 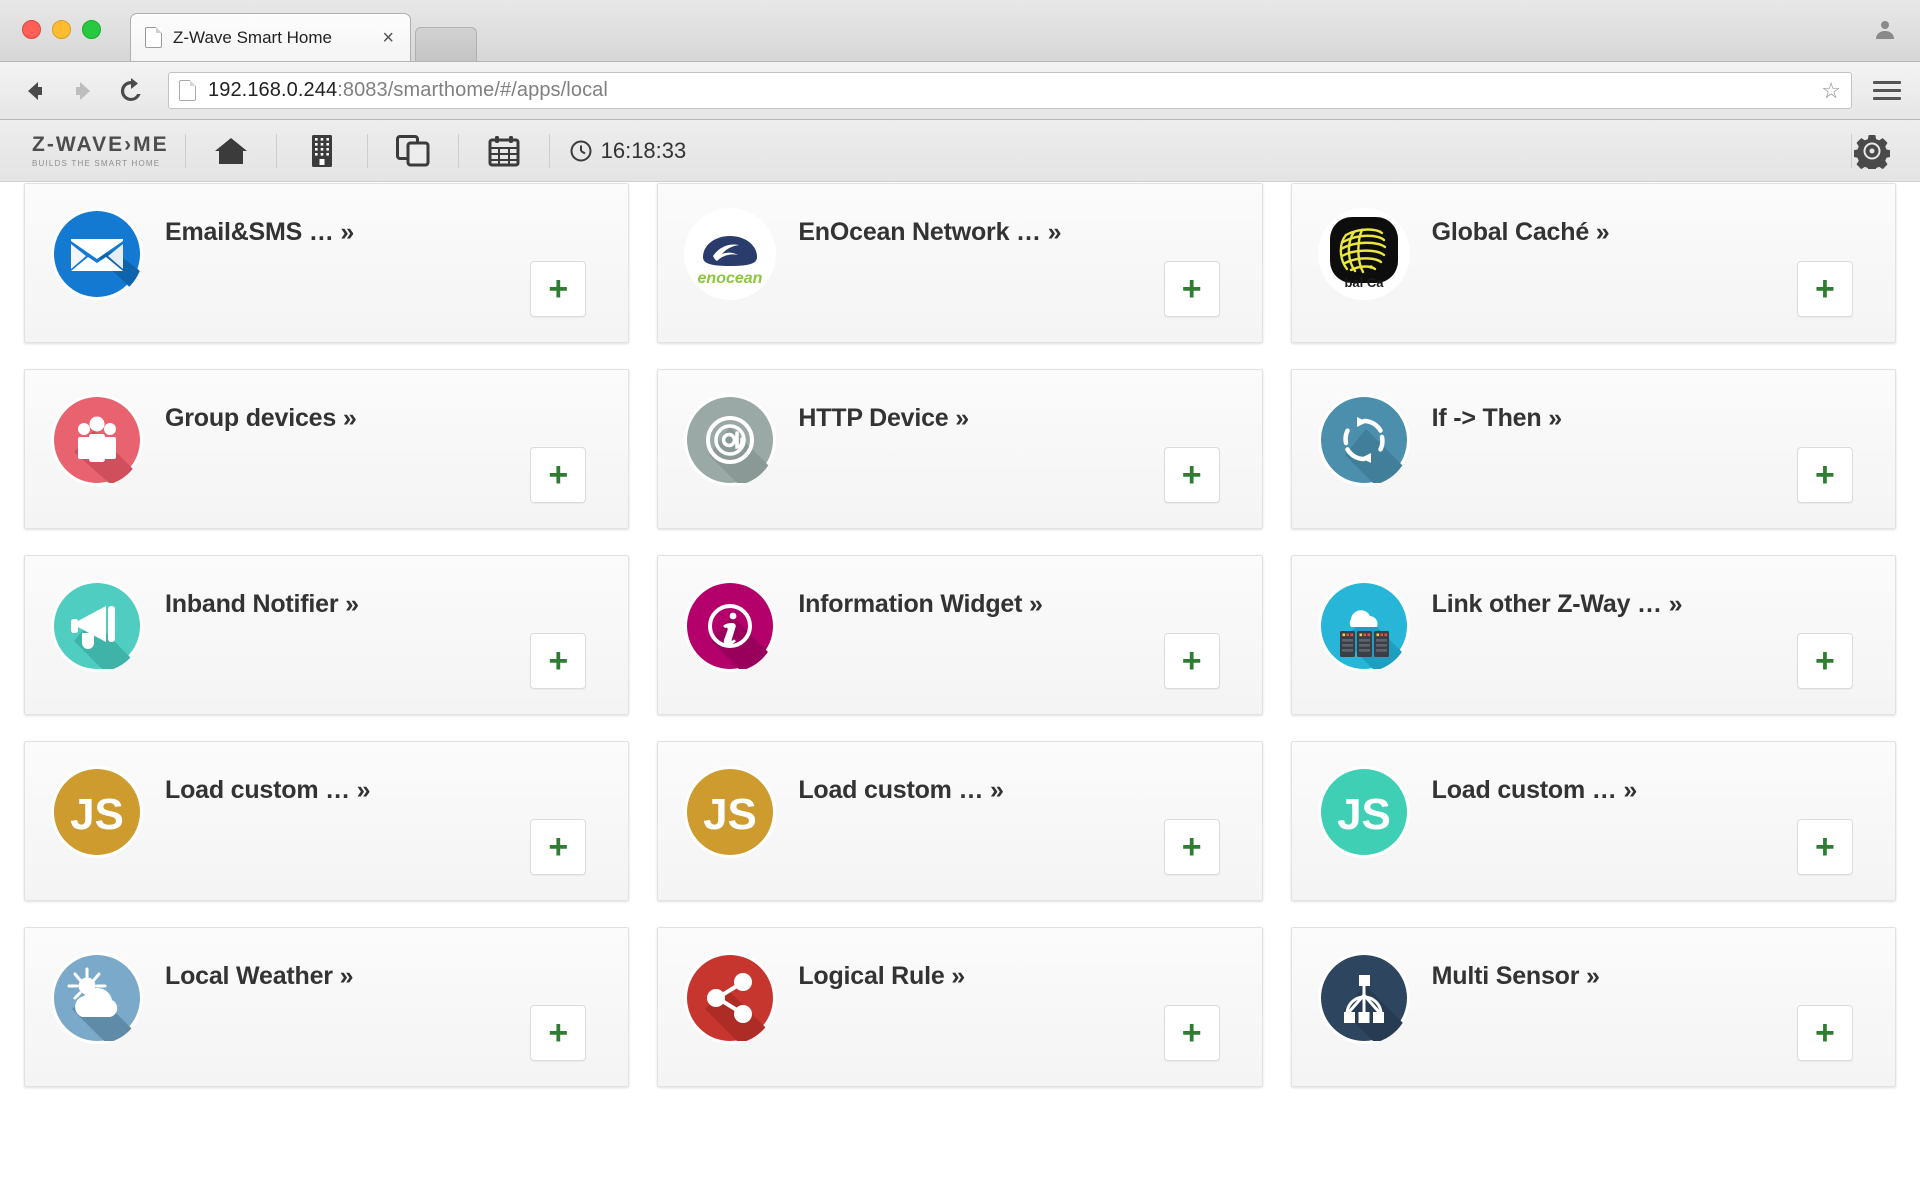 I want to click on app-header: Z-WAVE›ME BUILDS THE SMART HOME 16:18:33, so click(x=960, y=151).